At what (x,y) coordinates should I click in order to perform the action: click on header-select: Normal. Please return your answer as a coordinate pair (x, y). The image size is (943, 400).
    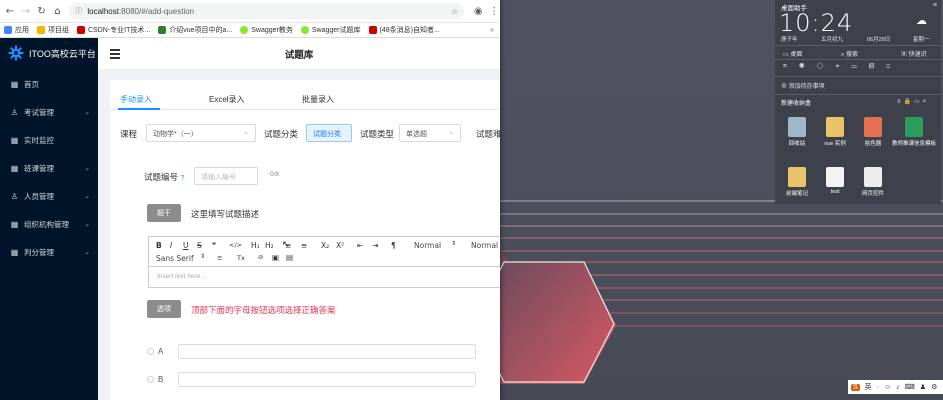
    Looking at the image, I should click on (484, 245).